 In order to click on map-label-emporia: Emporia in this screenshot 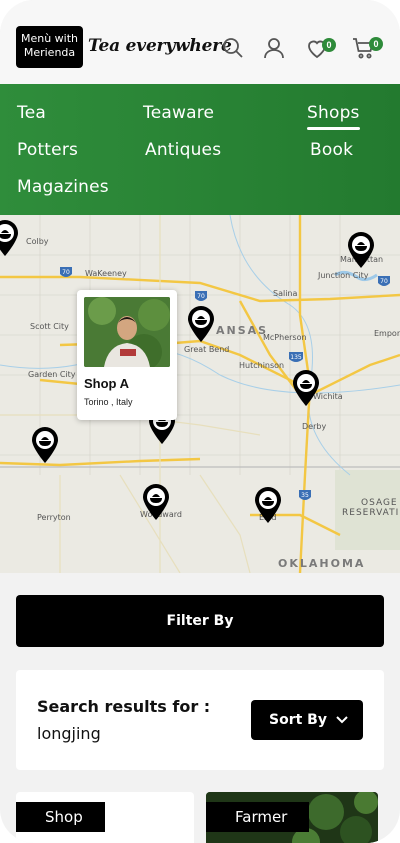, I will do `click(387, 333)`.